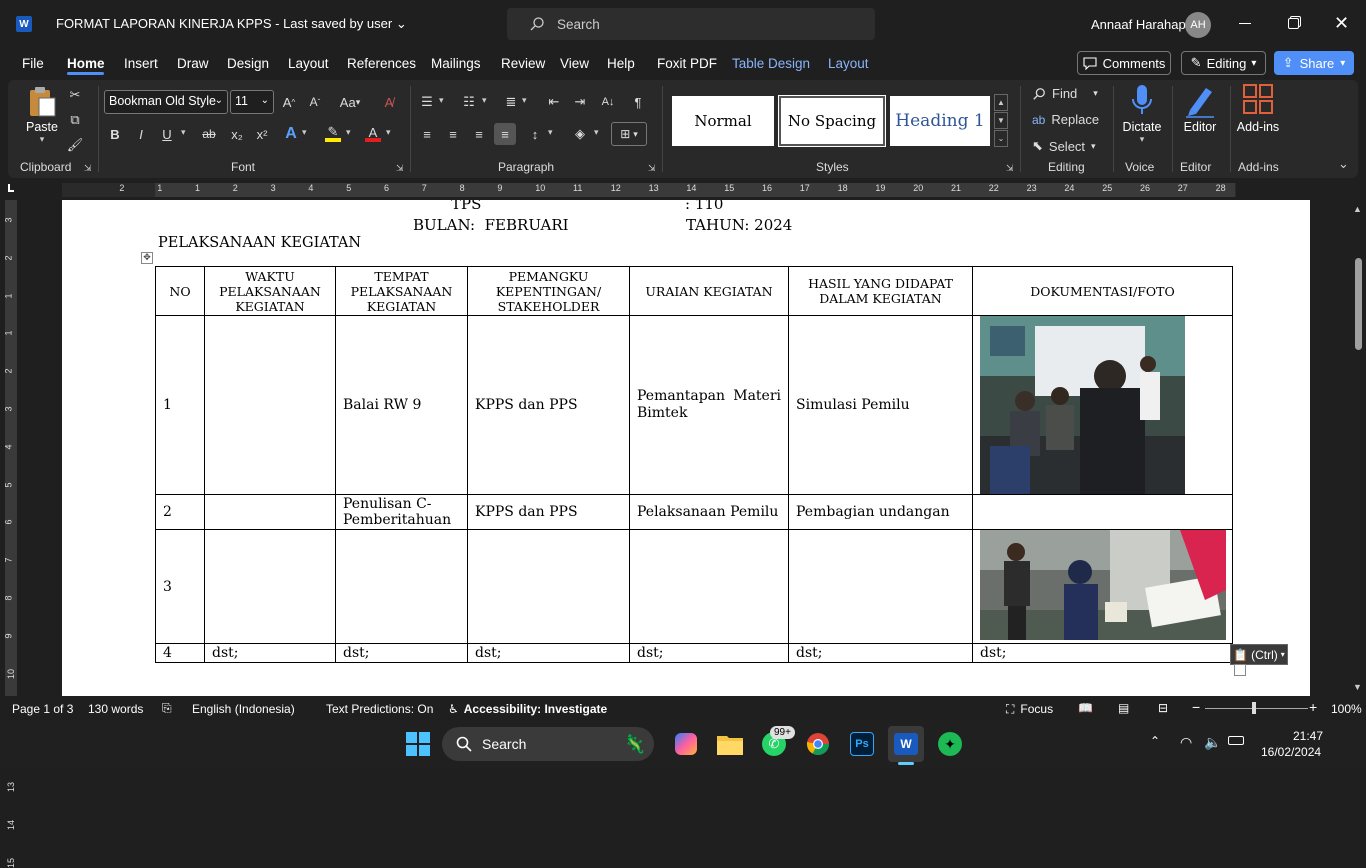  I want to click on avatar: AH, so click(1198, 25).